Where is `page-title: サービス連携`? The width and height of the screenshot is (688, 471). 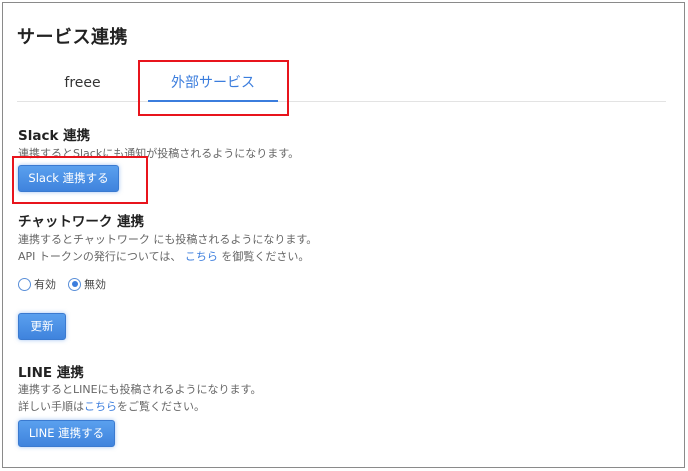
page-title: サービス連携 is located at coordinates (72, 37).